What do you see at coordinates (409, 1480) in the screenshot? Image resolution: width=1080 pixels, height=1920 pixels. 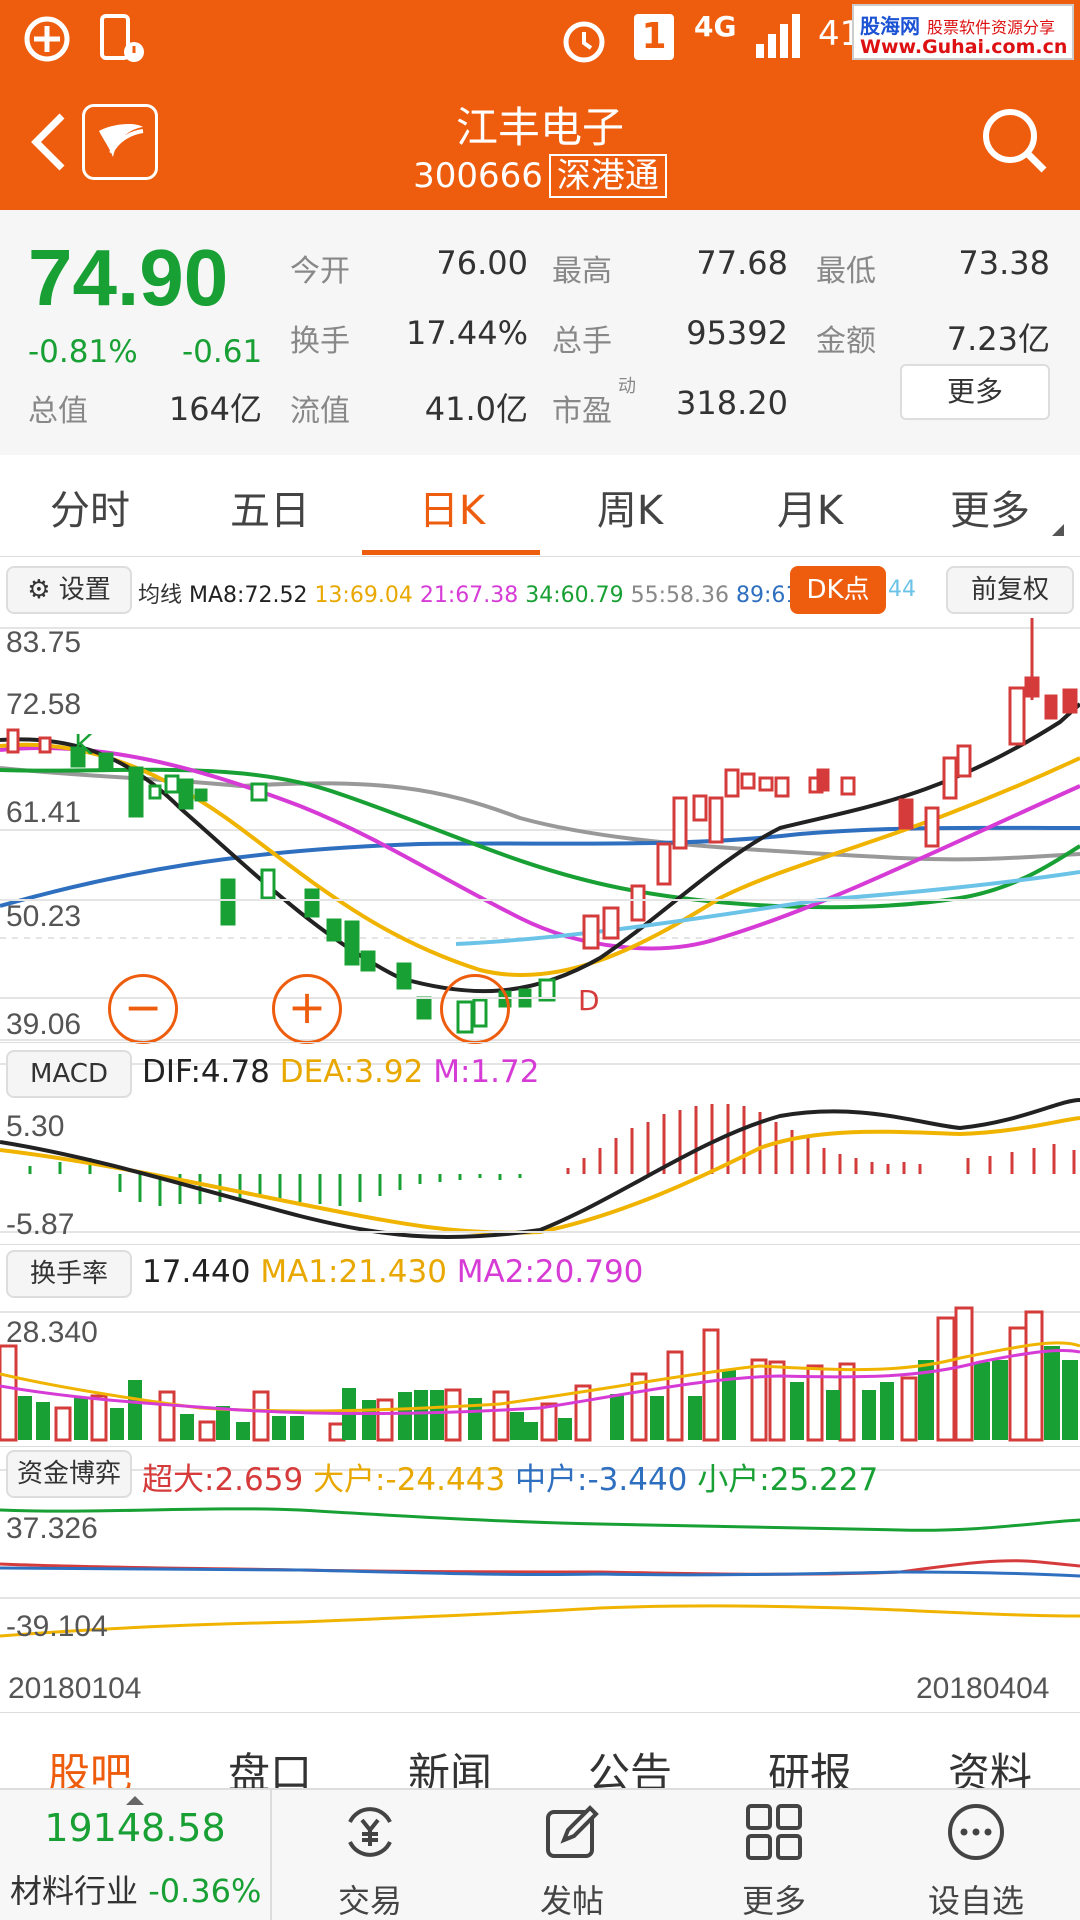 I see `capital-big: 大户:-24.443` at bounding box center [409, 1480].